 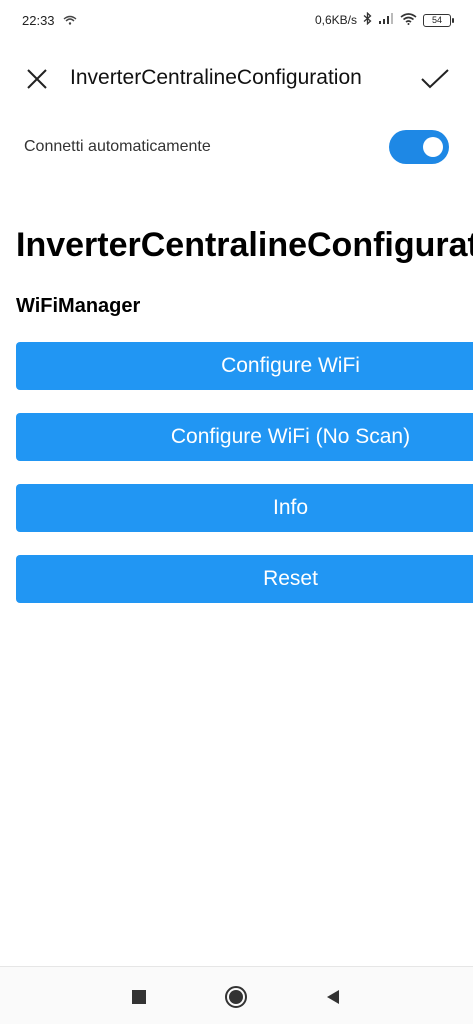 I want to click on status-left: 22:33, so click(x=49, y=20).